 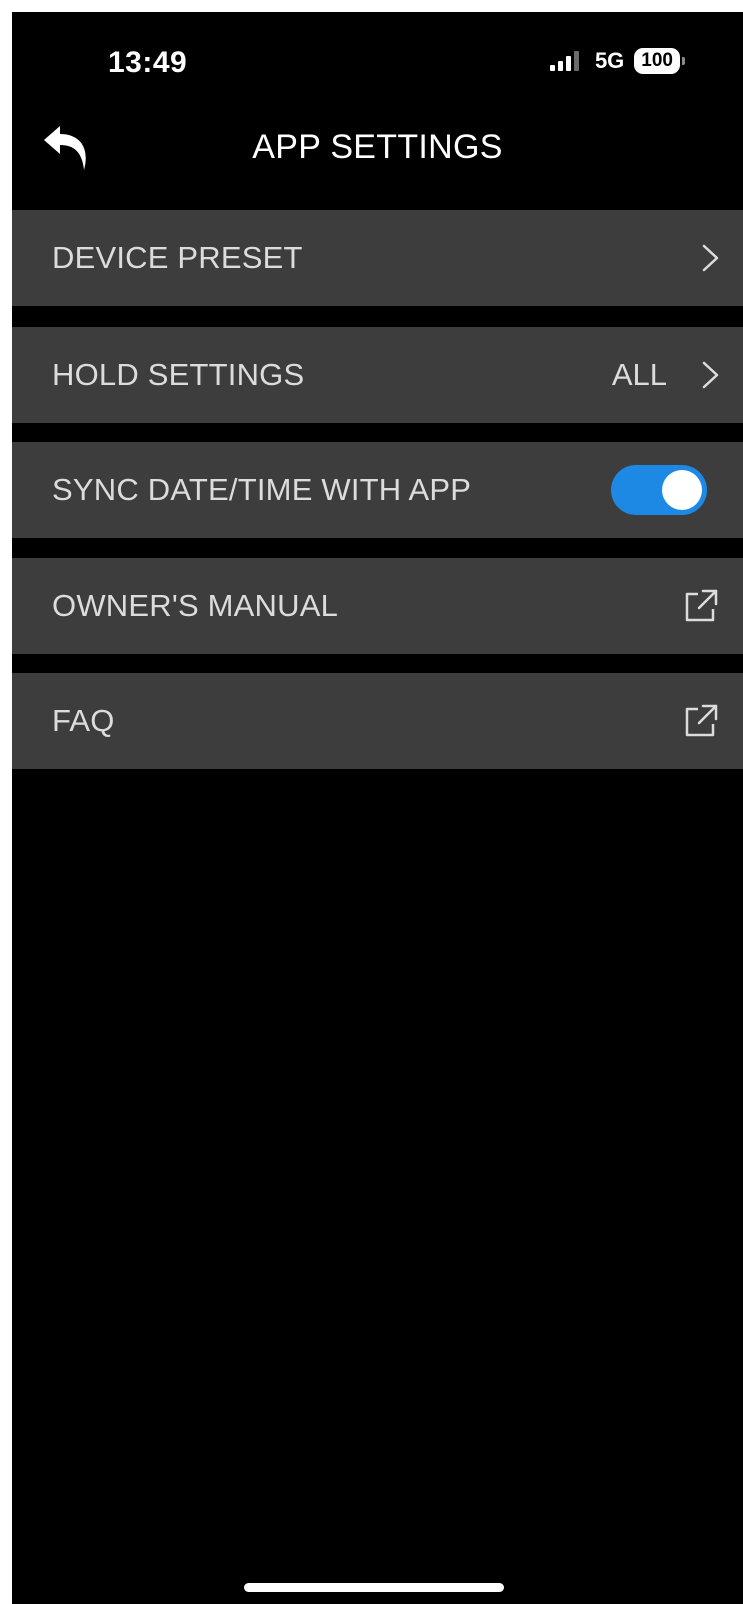 What do you see at coordinates (177, 257) in the screenshot?
I see `device-preset-label: DEVICE PRESET` at bounding box center [177, 257].